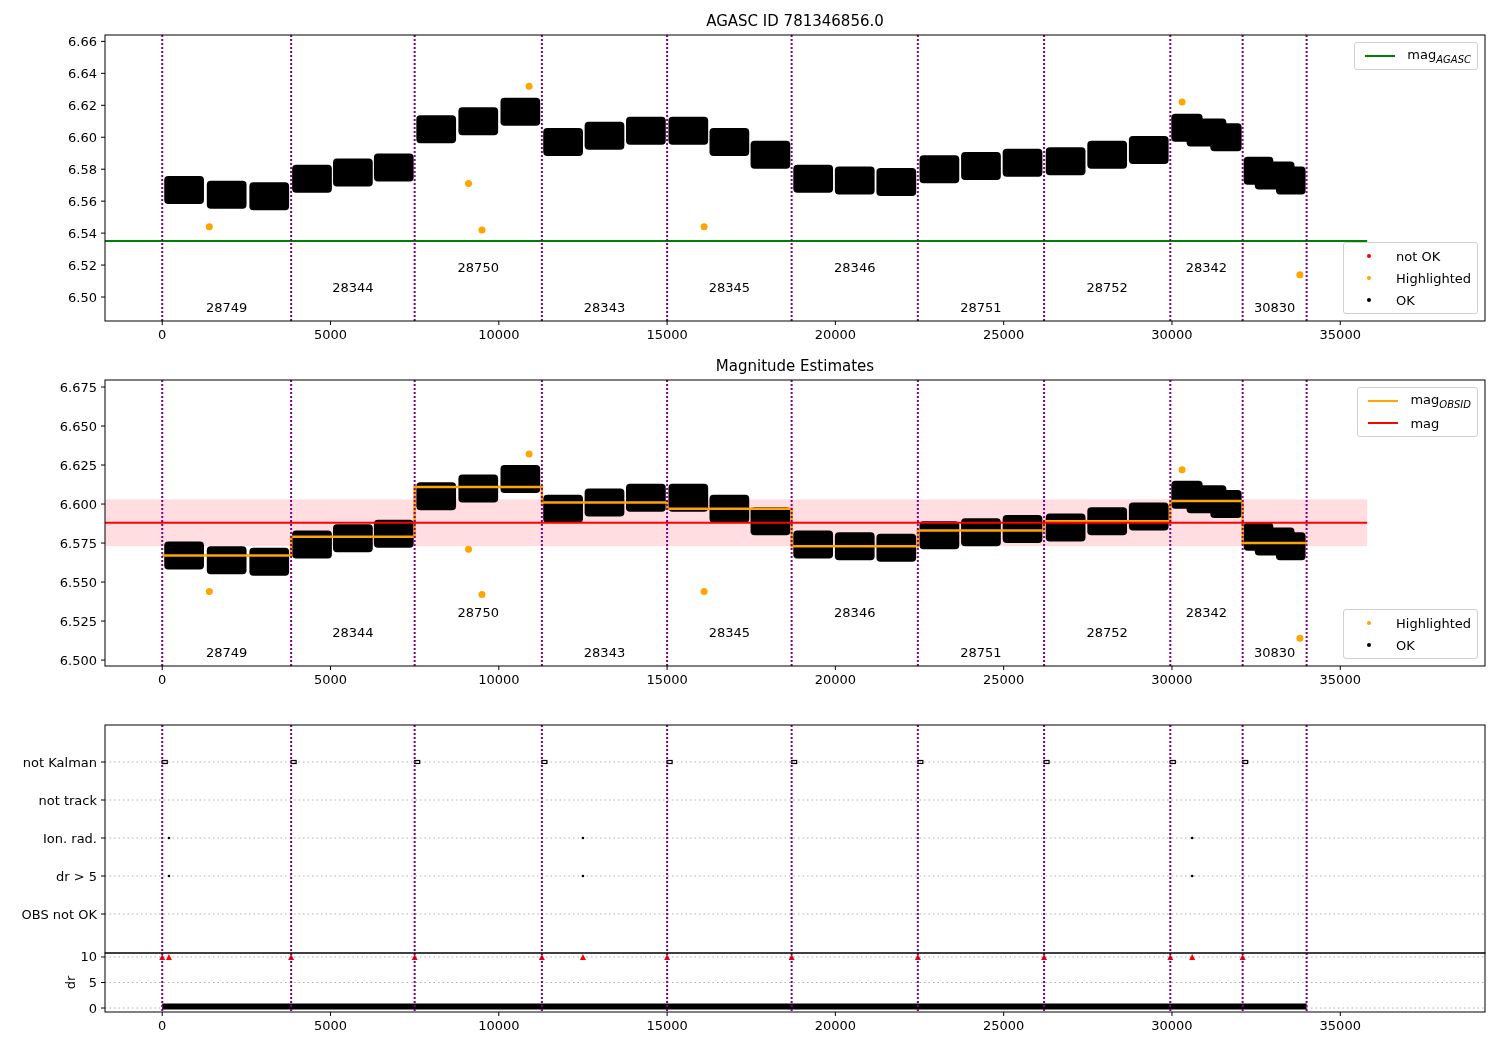 Image resolution: width=1500 pixels, height=1050 pixels. I want to click on tick-label: 6.550, so click(78, 582).